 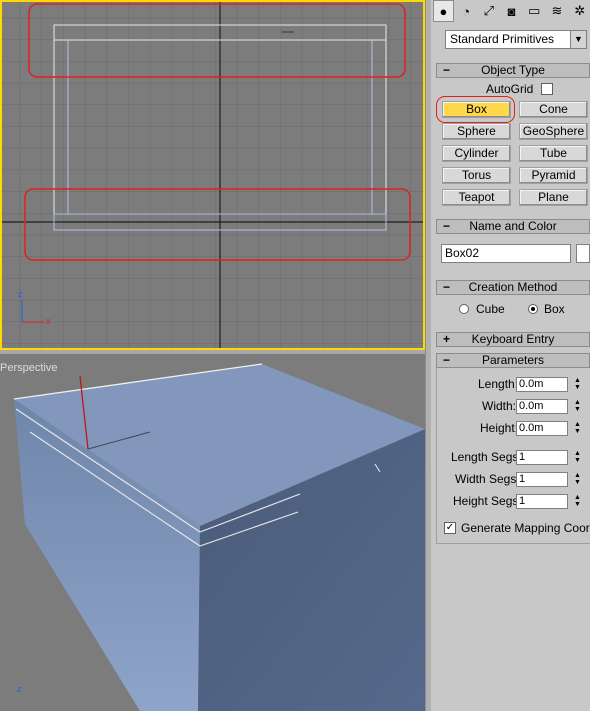 I want to click on width-segs-spinner: 1, so click(x=542, y=479).